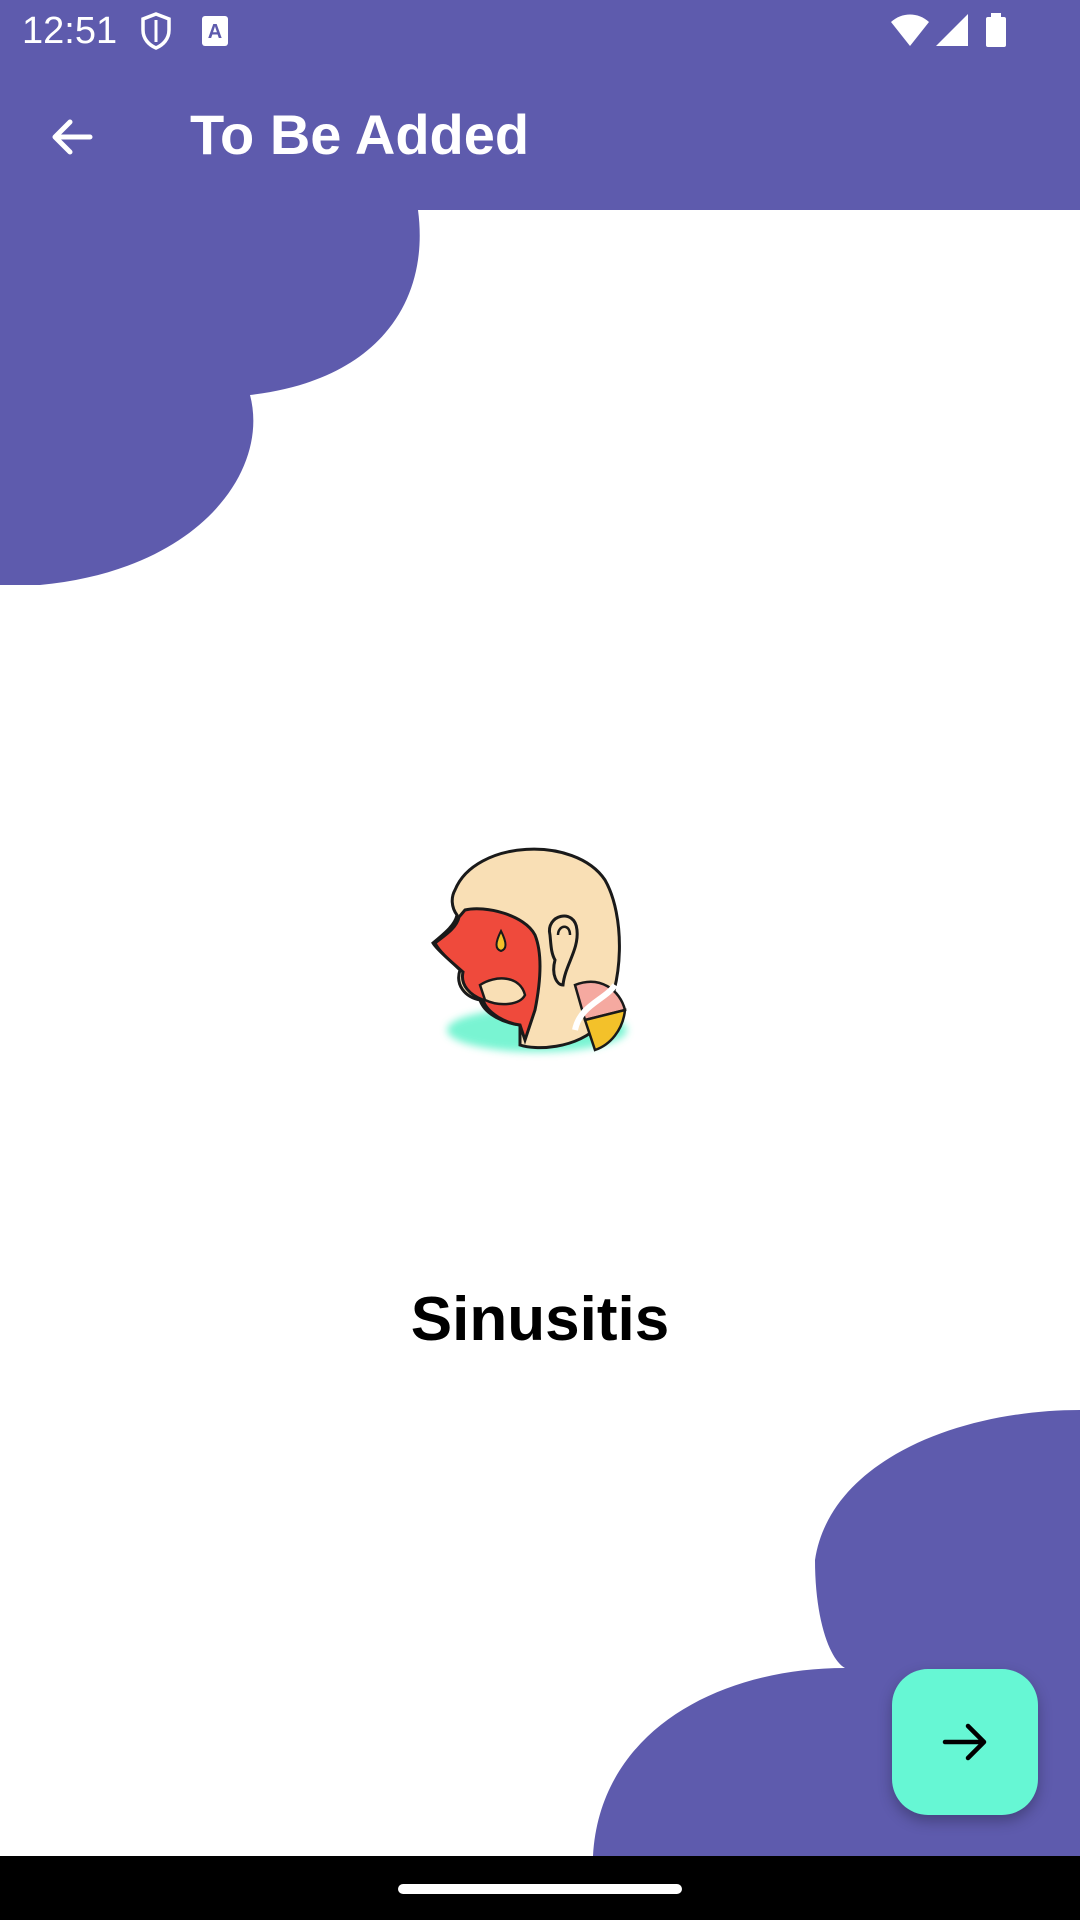 Image resolution: width=1080 pixels, height=1920 pixels. What do you see at coordinates (70, 31) in the screenshot?
I see `status-time: 12:51` at bounding box center [70, 31].